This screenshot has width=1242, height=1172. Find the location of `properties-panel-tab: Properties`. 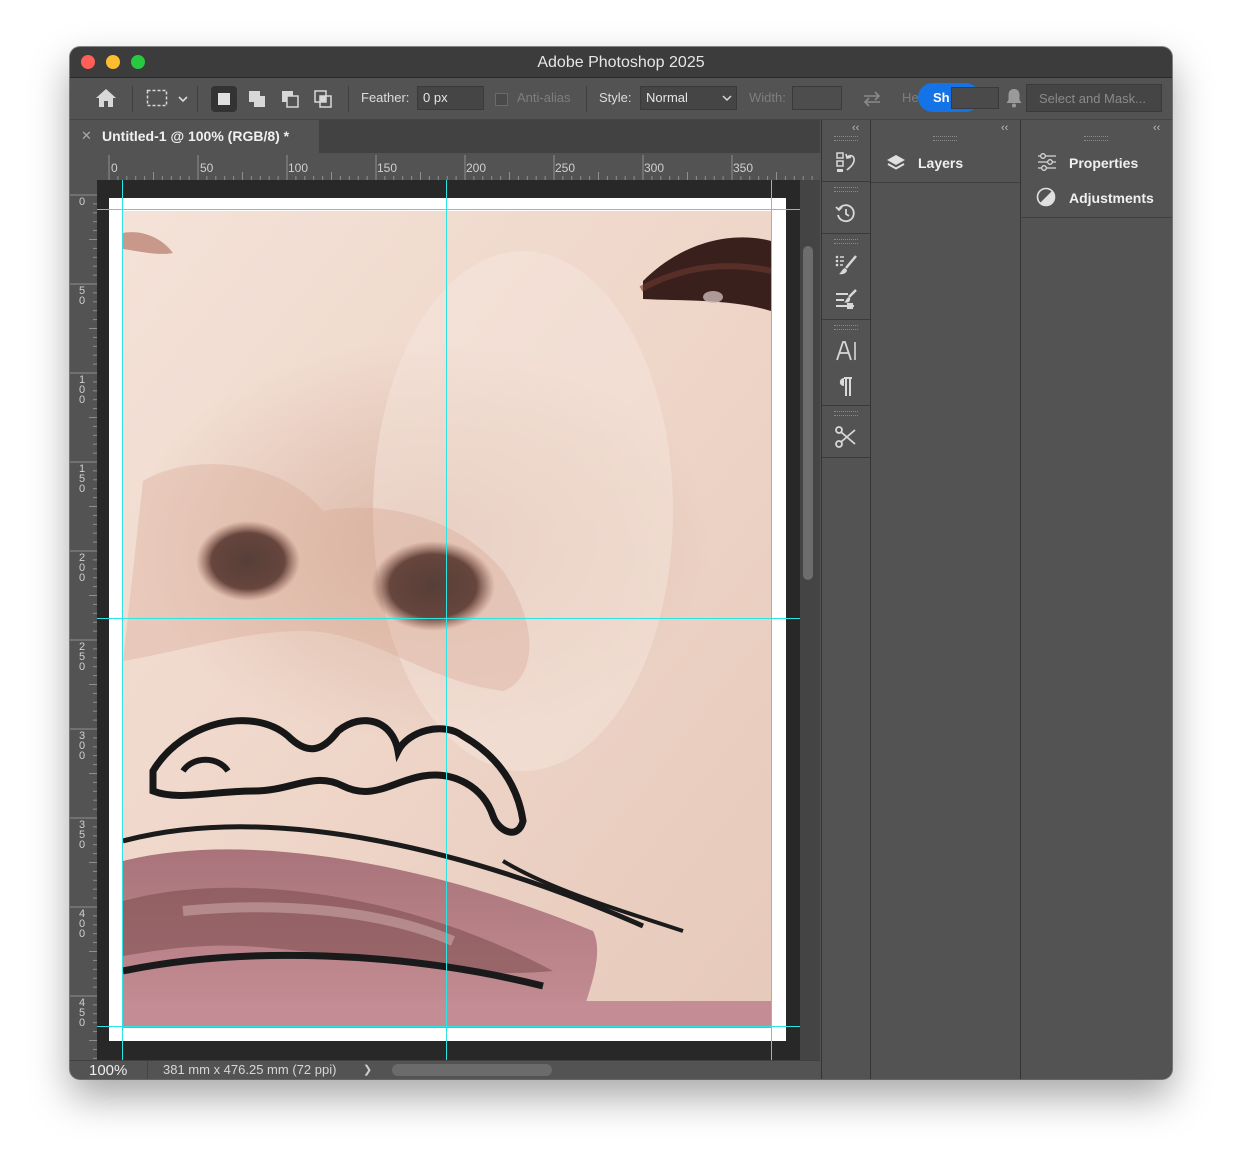

properties-panel-tab: Properties is located at coordinates (1097, 161).